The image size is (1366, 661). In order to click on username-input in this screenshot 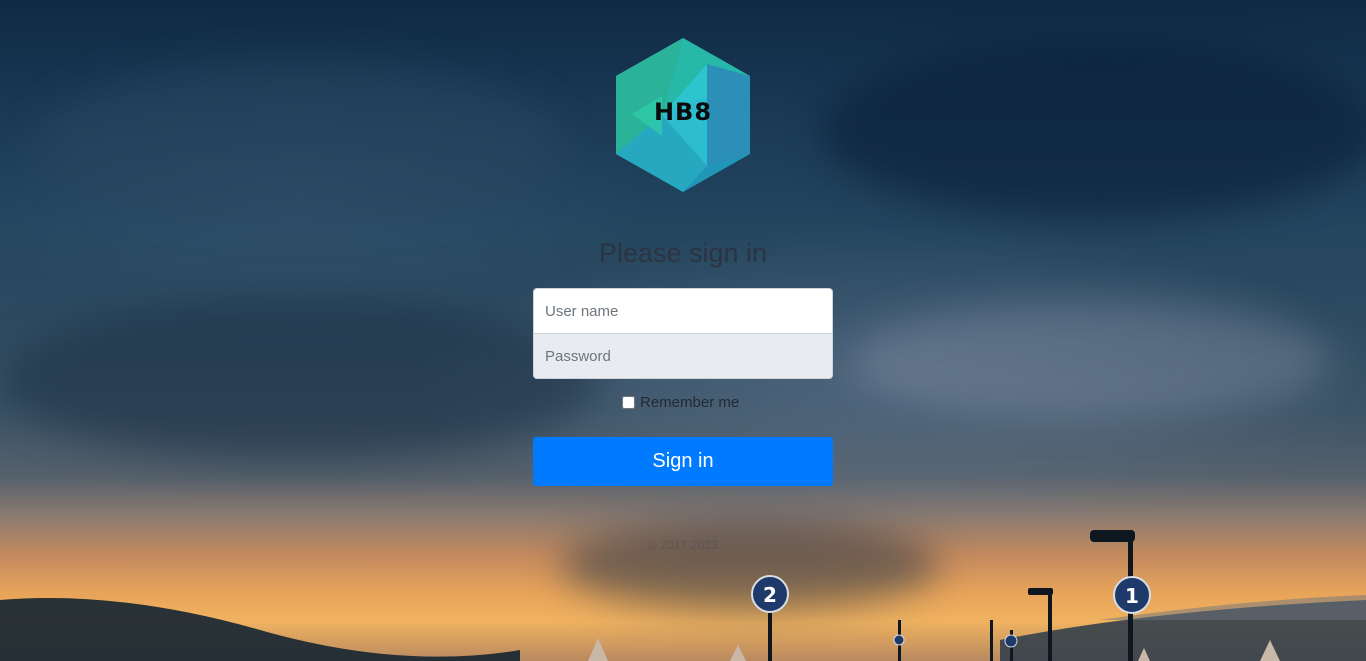, I will do `click(683, 311)`.